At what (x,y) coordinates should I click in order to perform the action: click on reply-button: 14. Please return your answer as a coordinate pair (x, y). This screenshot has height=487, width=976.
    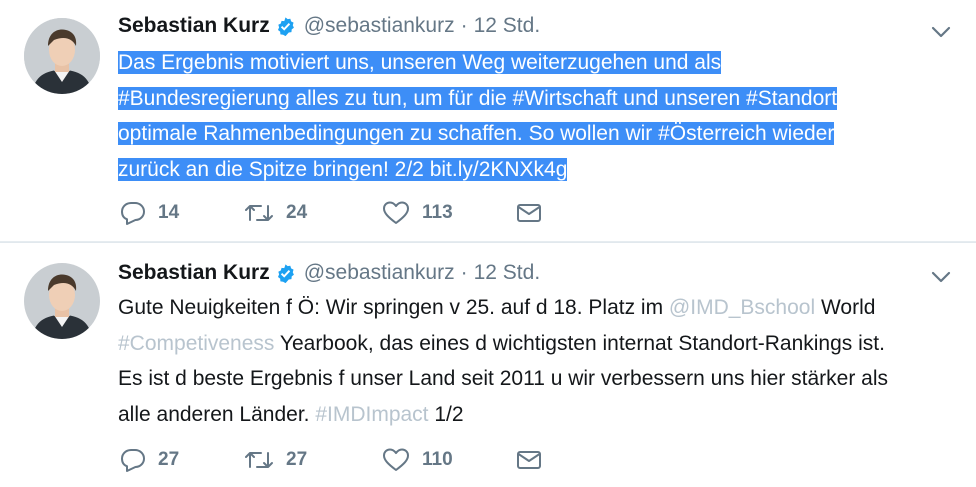
    Looking at the image, I should click on (182, 213).